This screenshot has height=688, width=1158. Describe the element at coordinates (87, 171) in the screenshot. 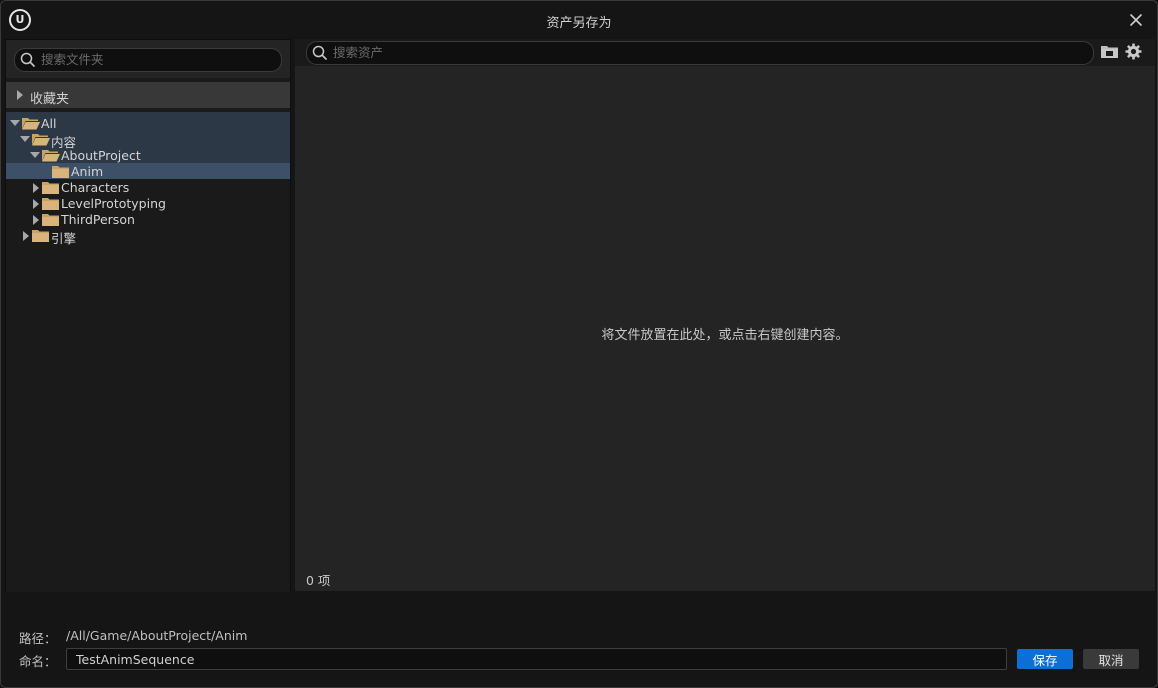

I see `tree-item-label: Anim` at that location.